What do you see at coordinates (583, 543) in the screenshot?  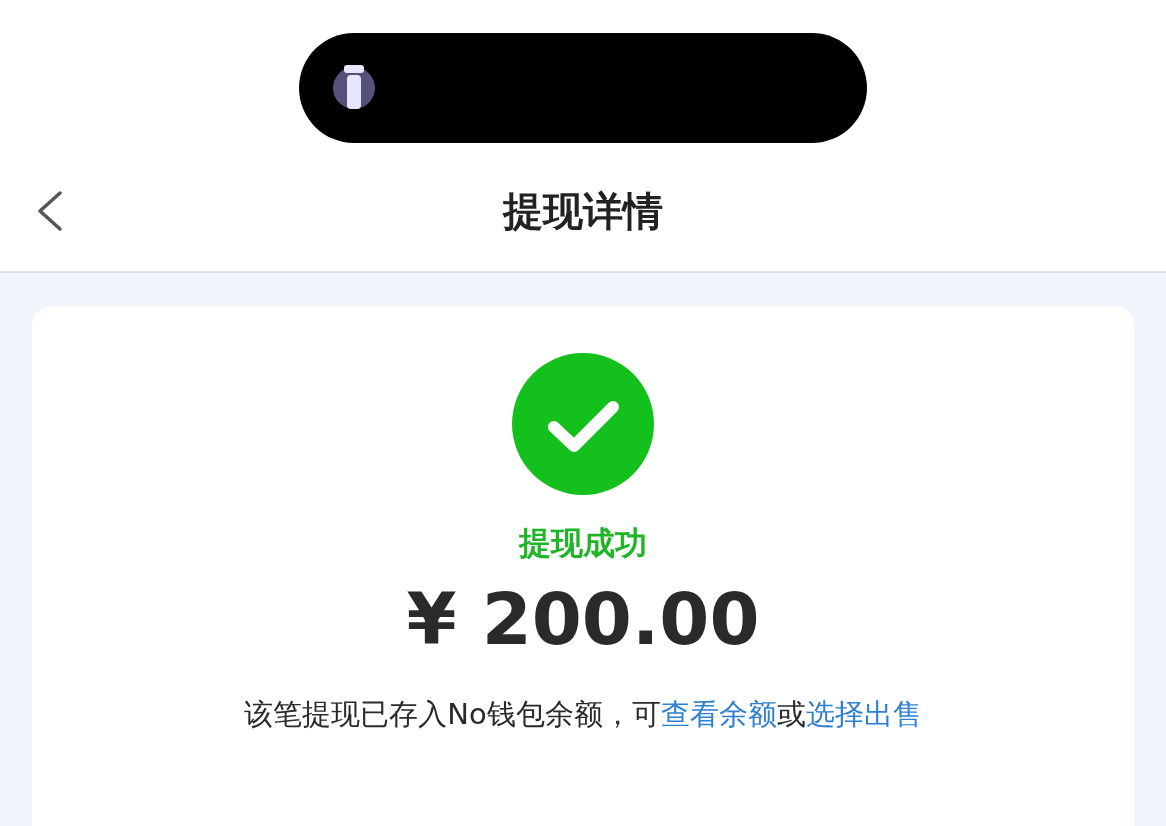 I see `status-text: 提现成功` at bounding box center [583, 543].